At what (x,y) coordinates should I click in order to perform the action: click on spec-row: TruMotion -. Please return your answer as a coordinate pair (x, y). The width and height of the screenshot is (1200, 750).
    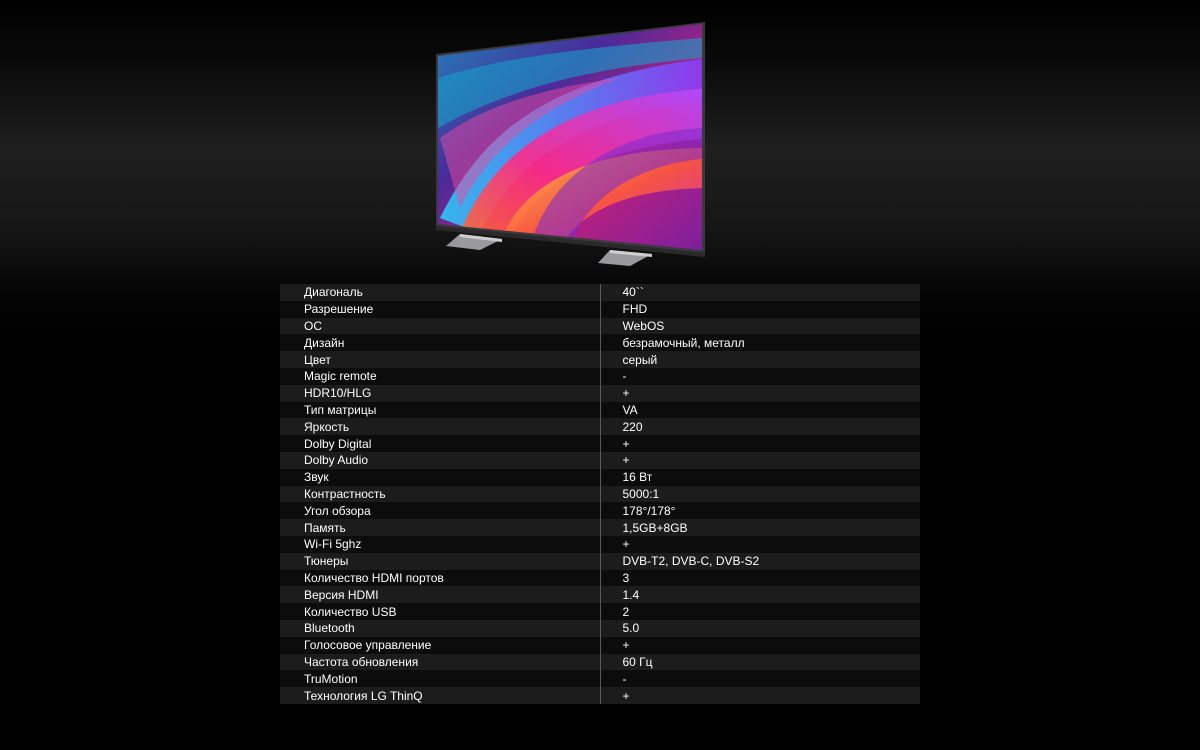
    Looking at the image, I should click on (600, 679).